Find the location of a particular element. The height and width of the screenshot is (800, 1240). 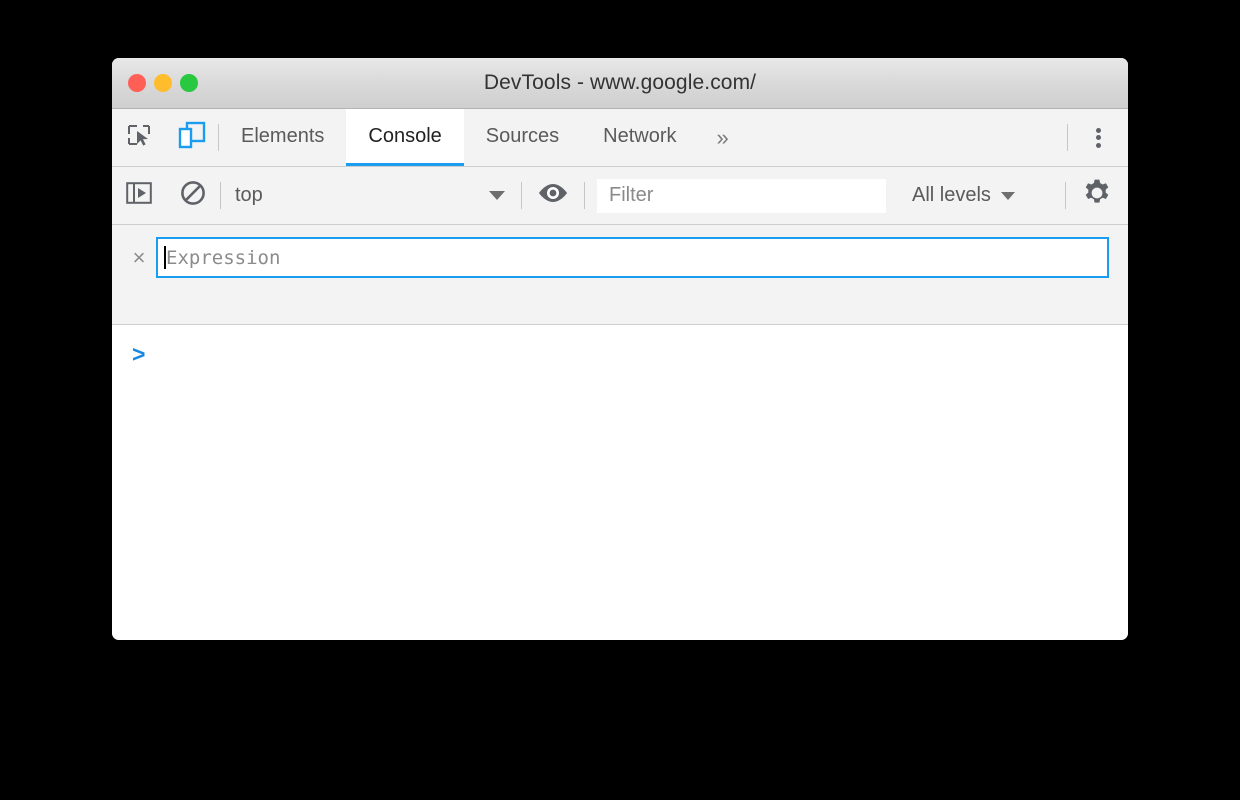

tab-console: Console is located at coordinates (405, 137).